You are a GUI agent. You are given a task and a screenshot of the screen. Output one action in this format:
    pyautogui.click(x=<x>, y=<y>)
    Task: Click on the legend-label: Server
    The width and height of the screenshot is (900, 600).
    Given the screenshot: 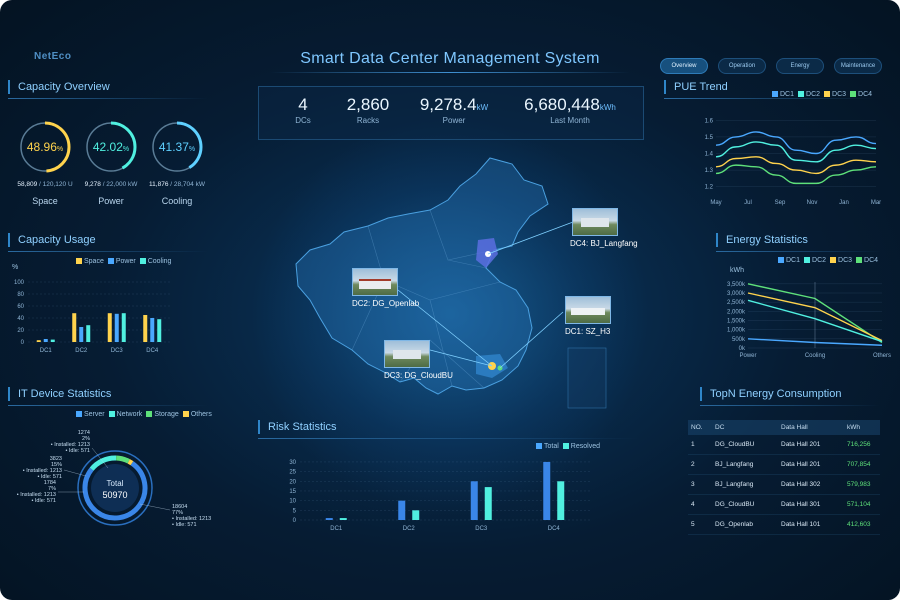 What is the action you would take?
    pyautogui.click(x=94, y=414)
    